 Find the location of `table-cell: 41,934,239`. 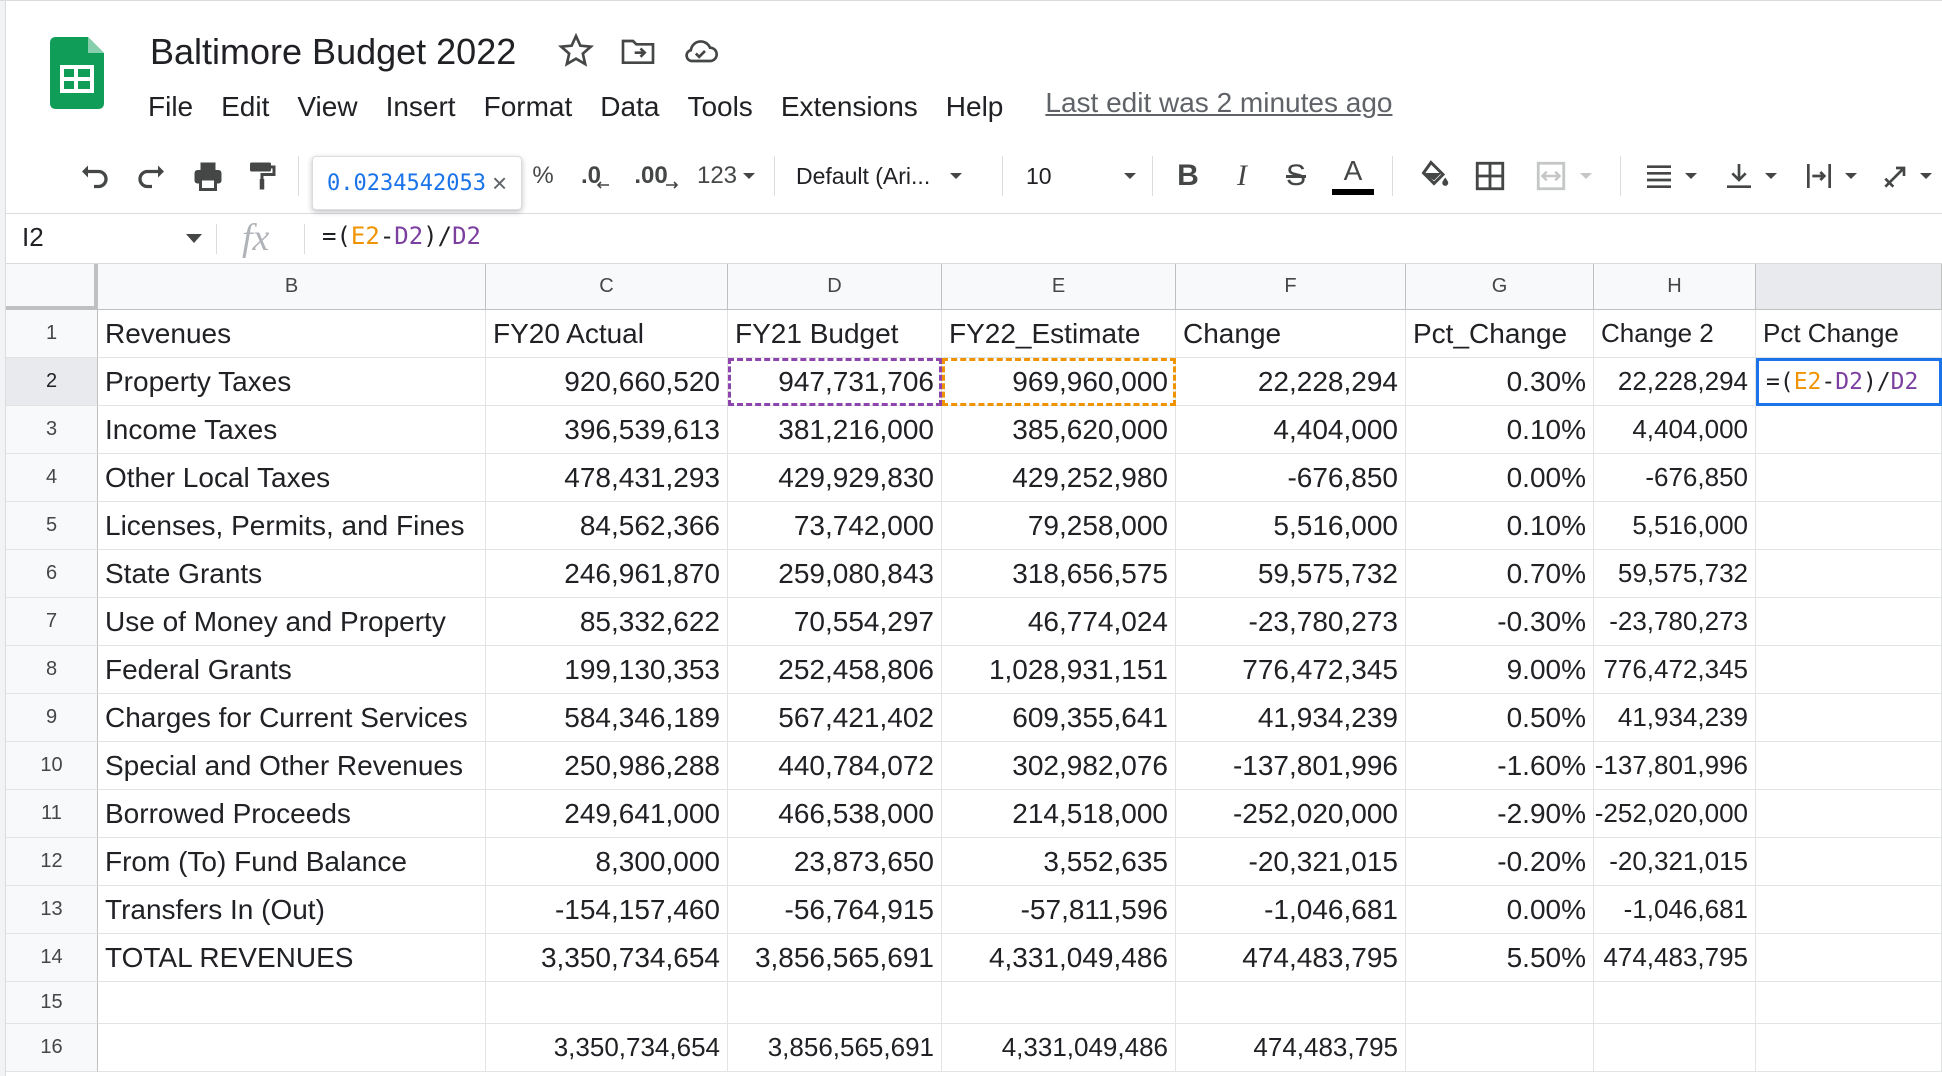

table-cell: 41,934,239 is located at coordinates (1291, 718).